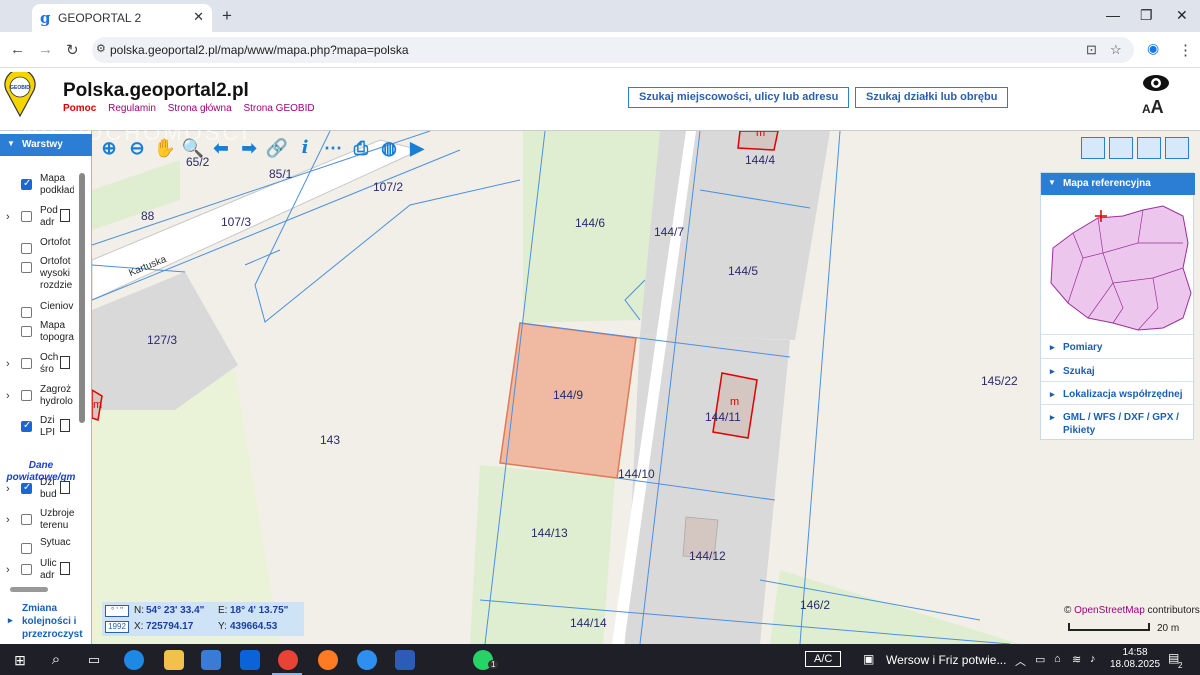  Describe the element at coordinates (1146, 15) in the screenshot. I see `restore-icon: ❐` at that location.